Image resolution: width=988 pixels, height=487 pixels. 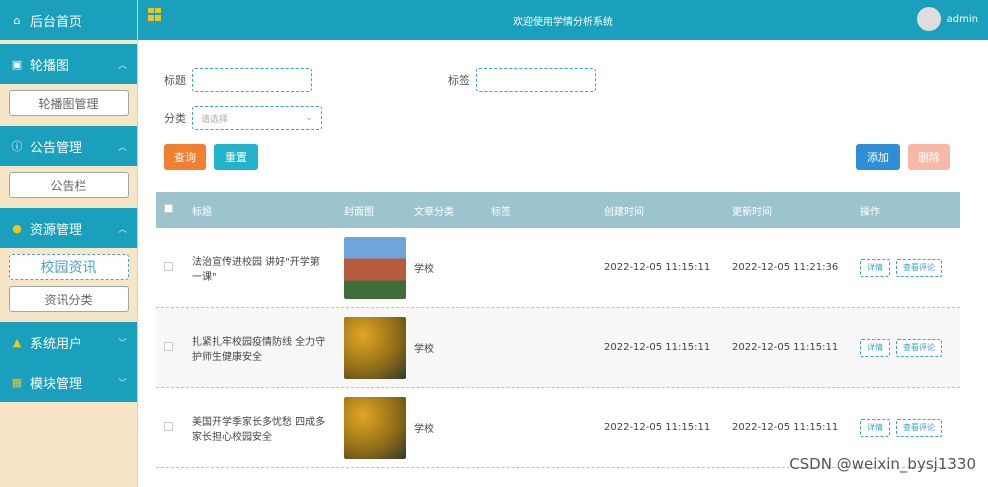 I want to click on category-filter: 分类 请选择 ⌄, so click(x=243, y=118).